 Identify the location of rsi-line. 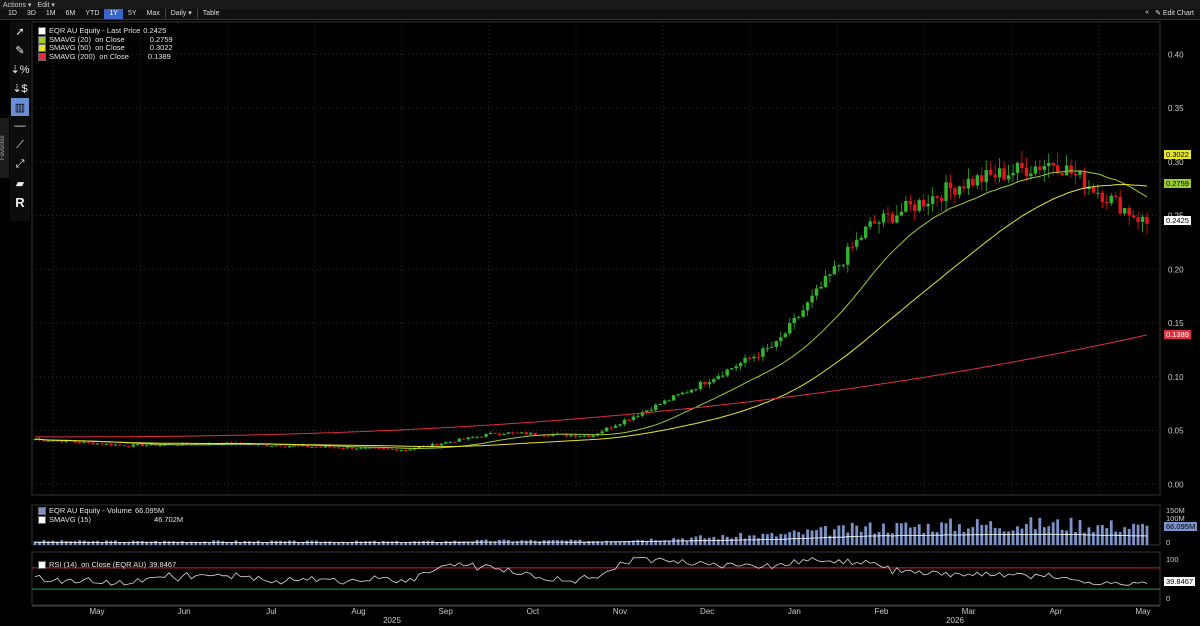
(591, 571).